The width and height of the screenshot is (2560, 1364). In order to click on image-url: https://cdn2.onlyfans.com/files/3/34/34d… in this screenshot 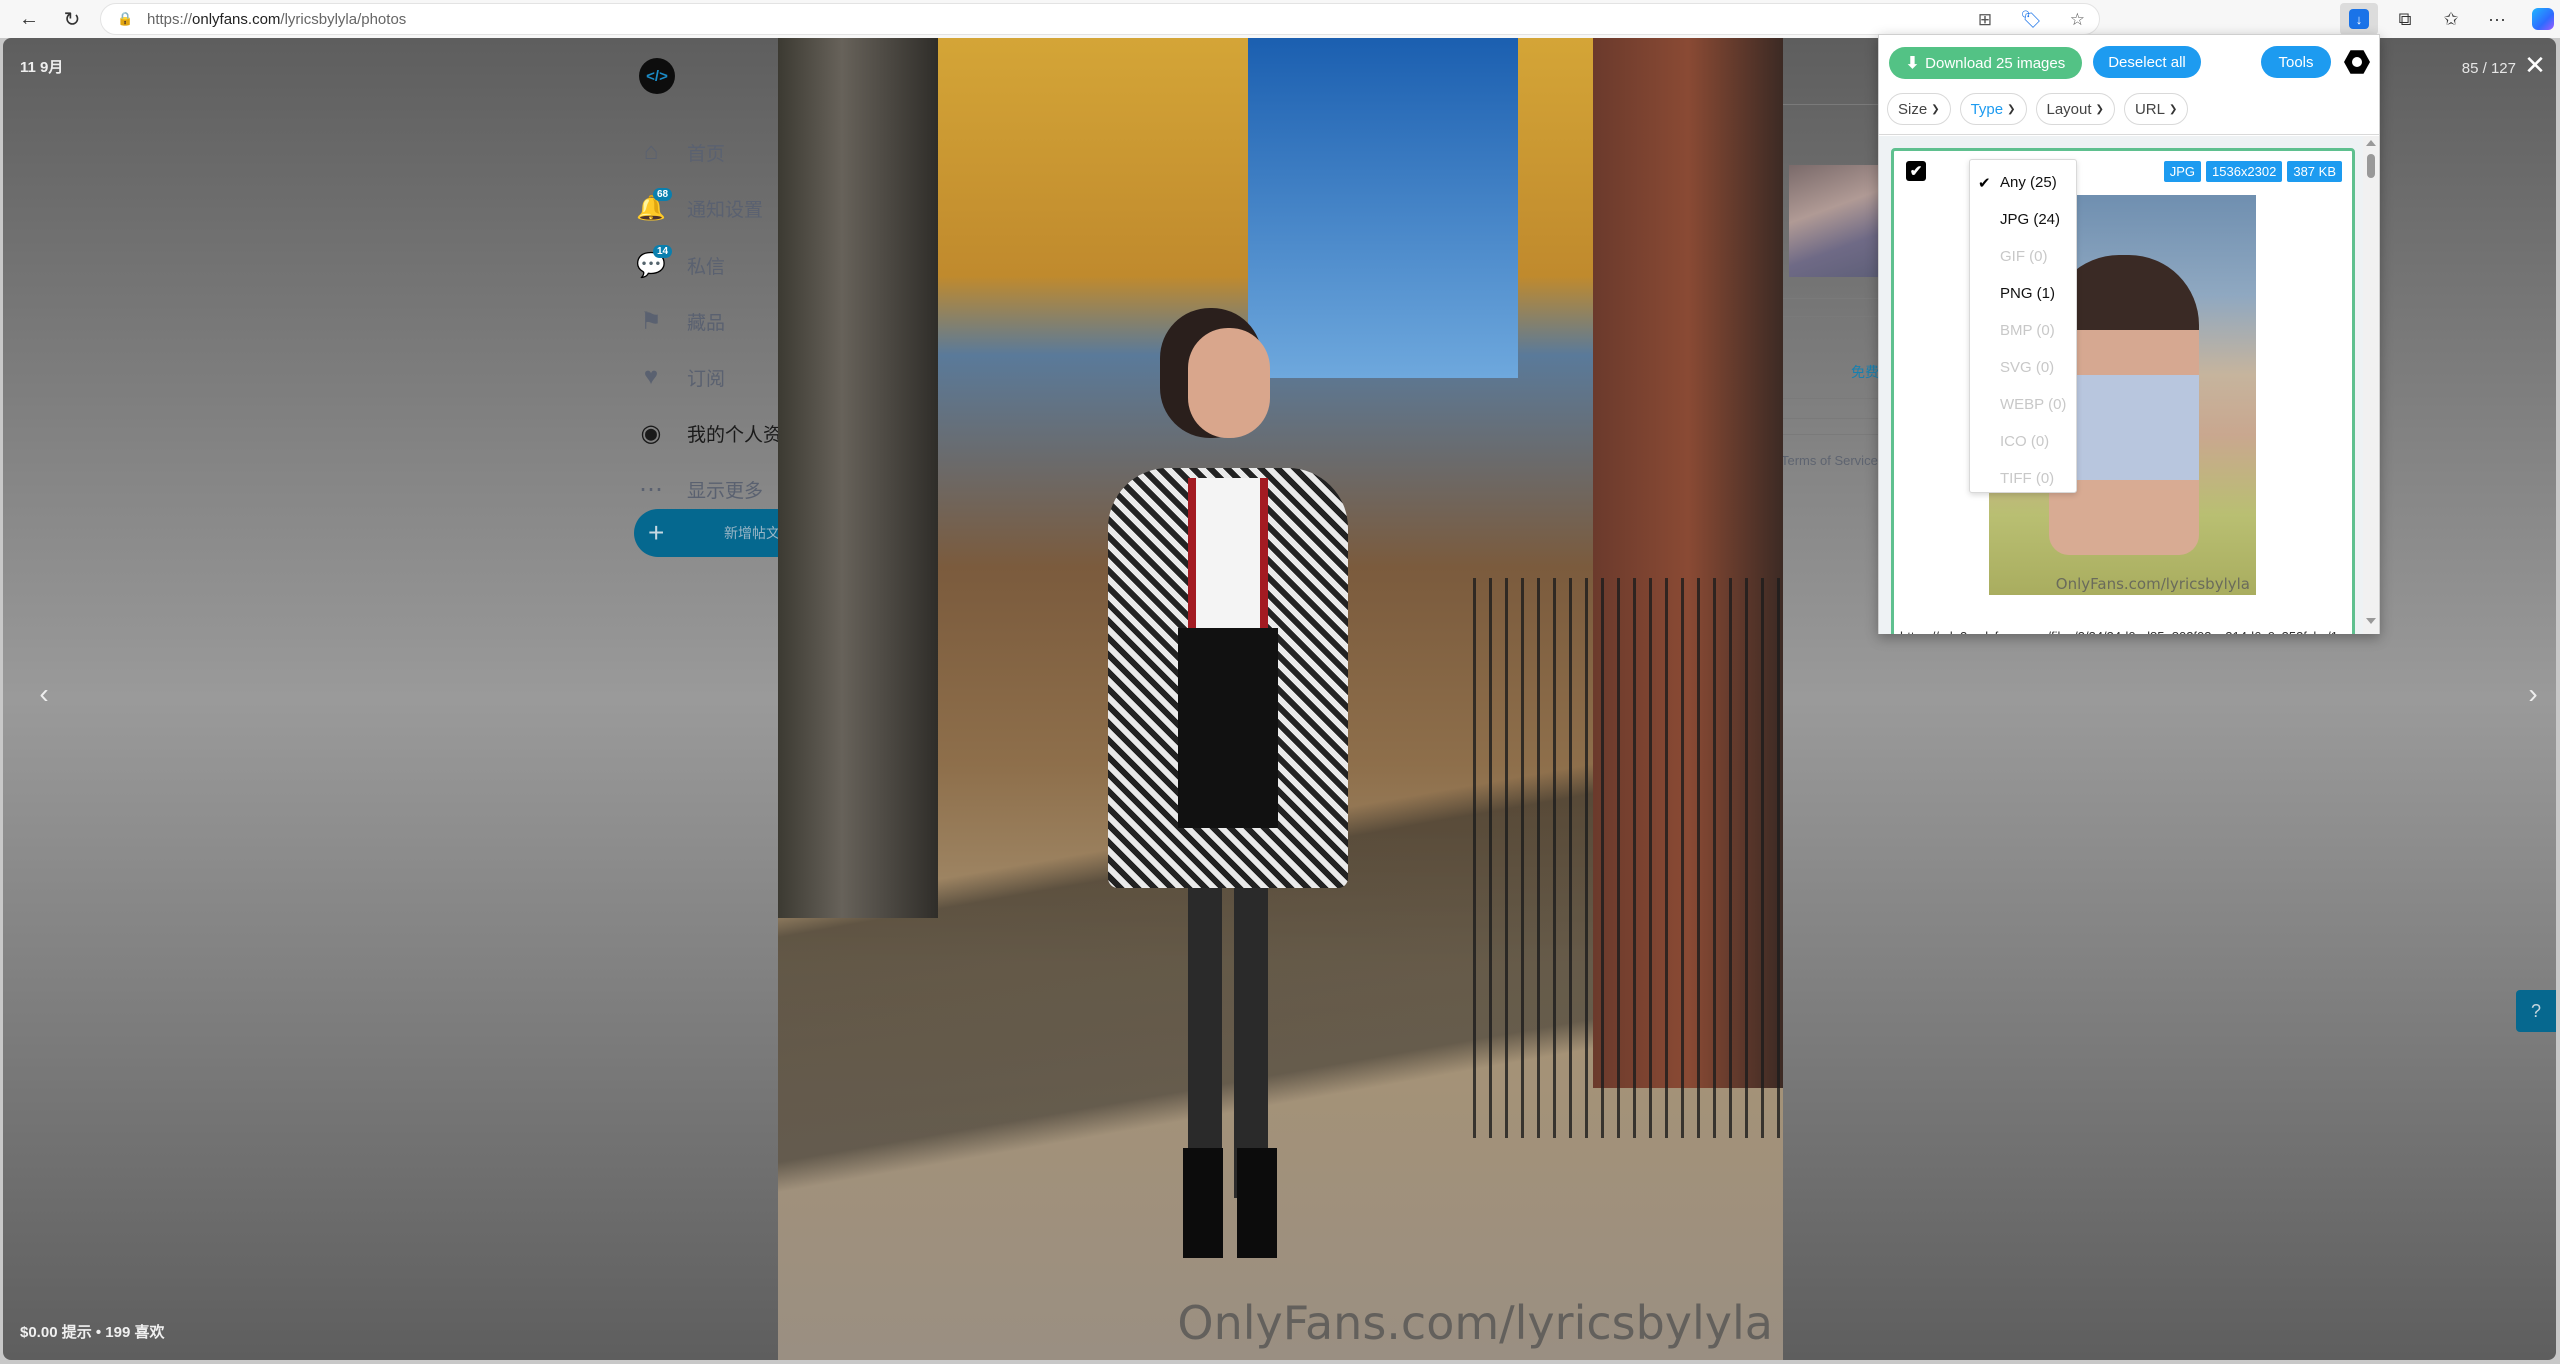, I will do `click(2119, 631)`.